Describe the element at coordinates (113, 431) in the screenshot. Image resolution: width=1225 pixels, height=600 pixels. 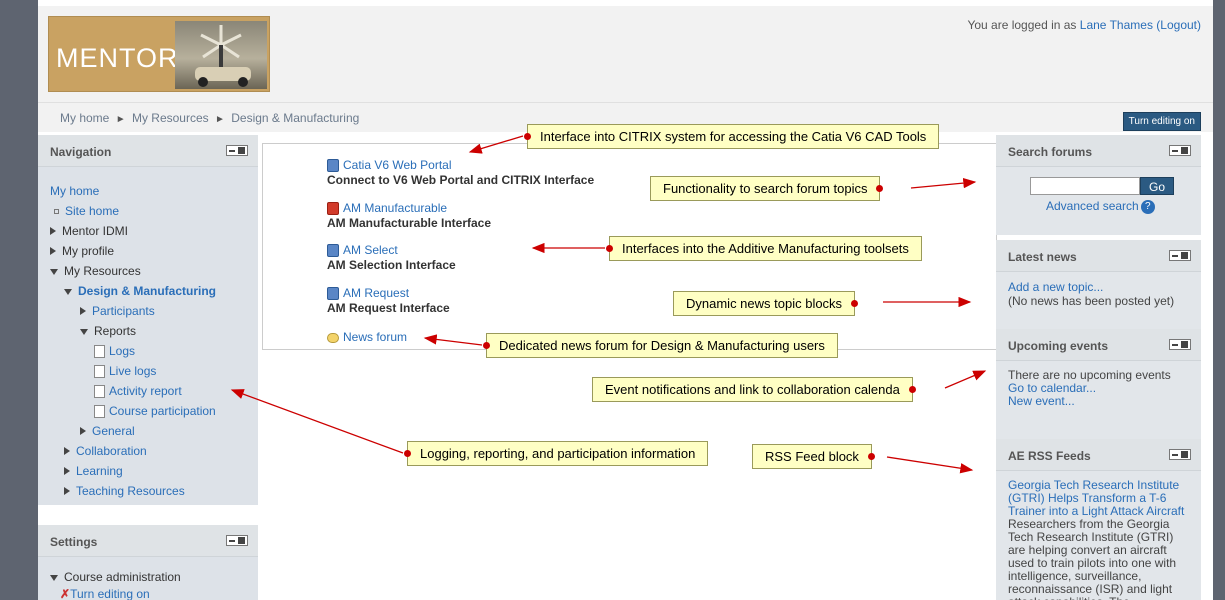
I see `nav-label: General` at that location.